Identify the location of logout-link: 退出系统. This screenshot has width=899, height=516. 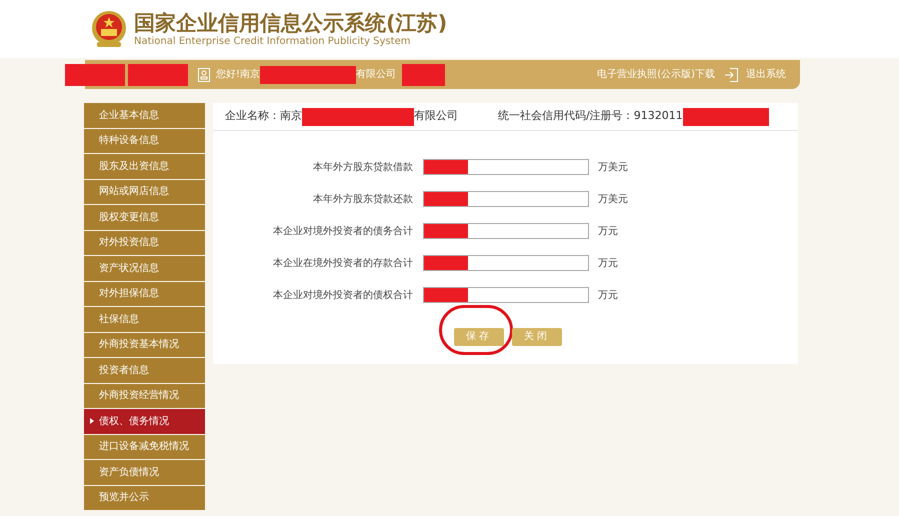
(766, 74).